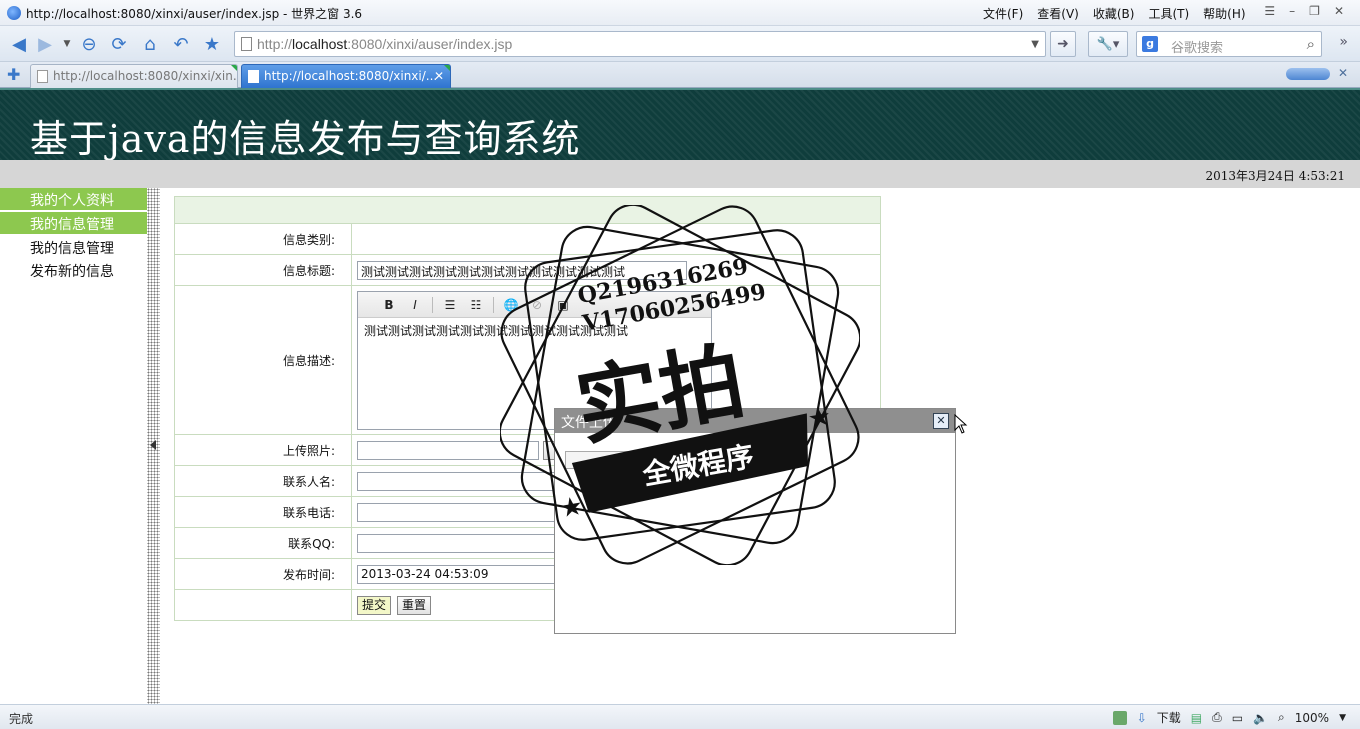 The width and height of the screenshot is (1360, 729). I want to click on sidebar-header-info: 我的信息管理, so click(73, 223).